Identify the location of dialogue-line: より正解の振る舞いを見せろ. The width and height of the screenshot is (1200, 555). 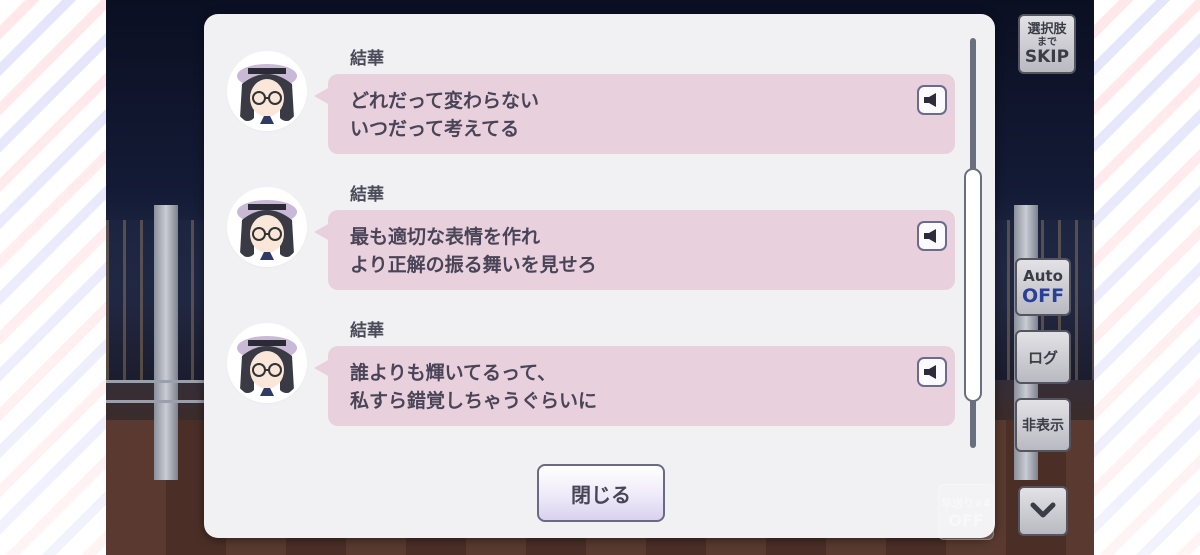
(473, 265).